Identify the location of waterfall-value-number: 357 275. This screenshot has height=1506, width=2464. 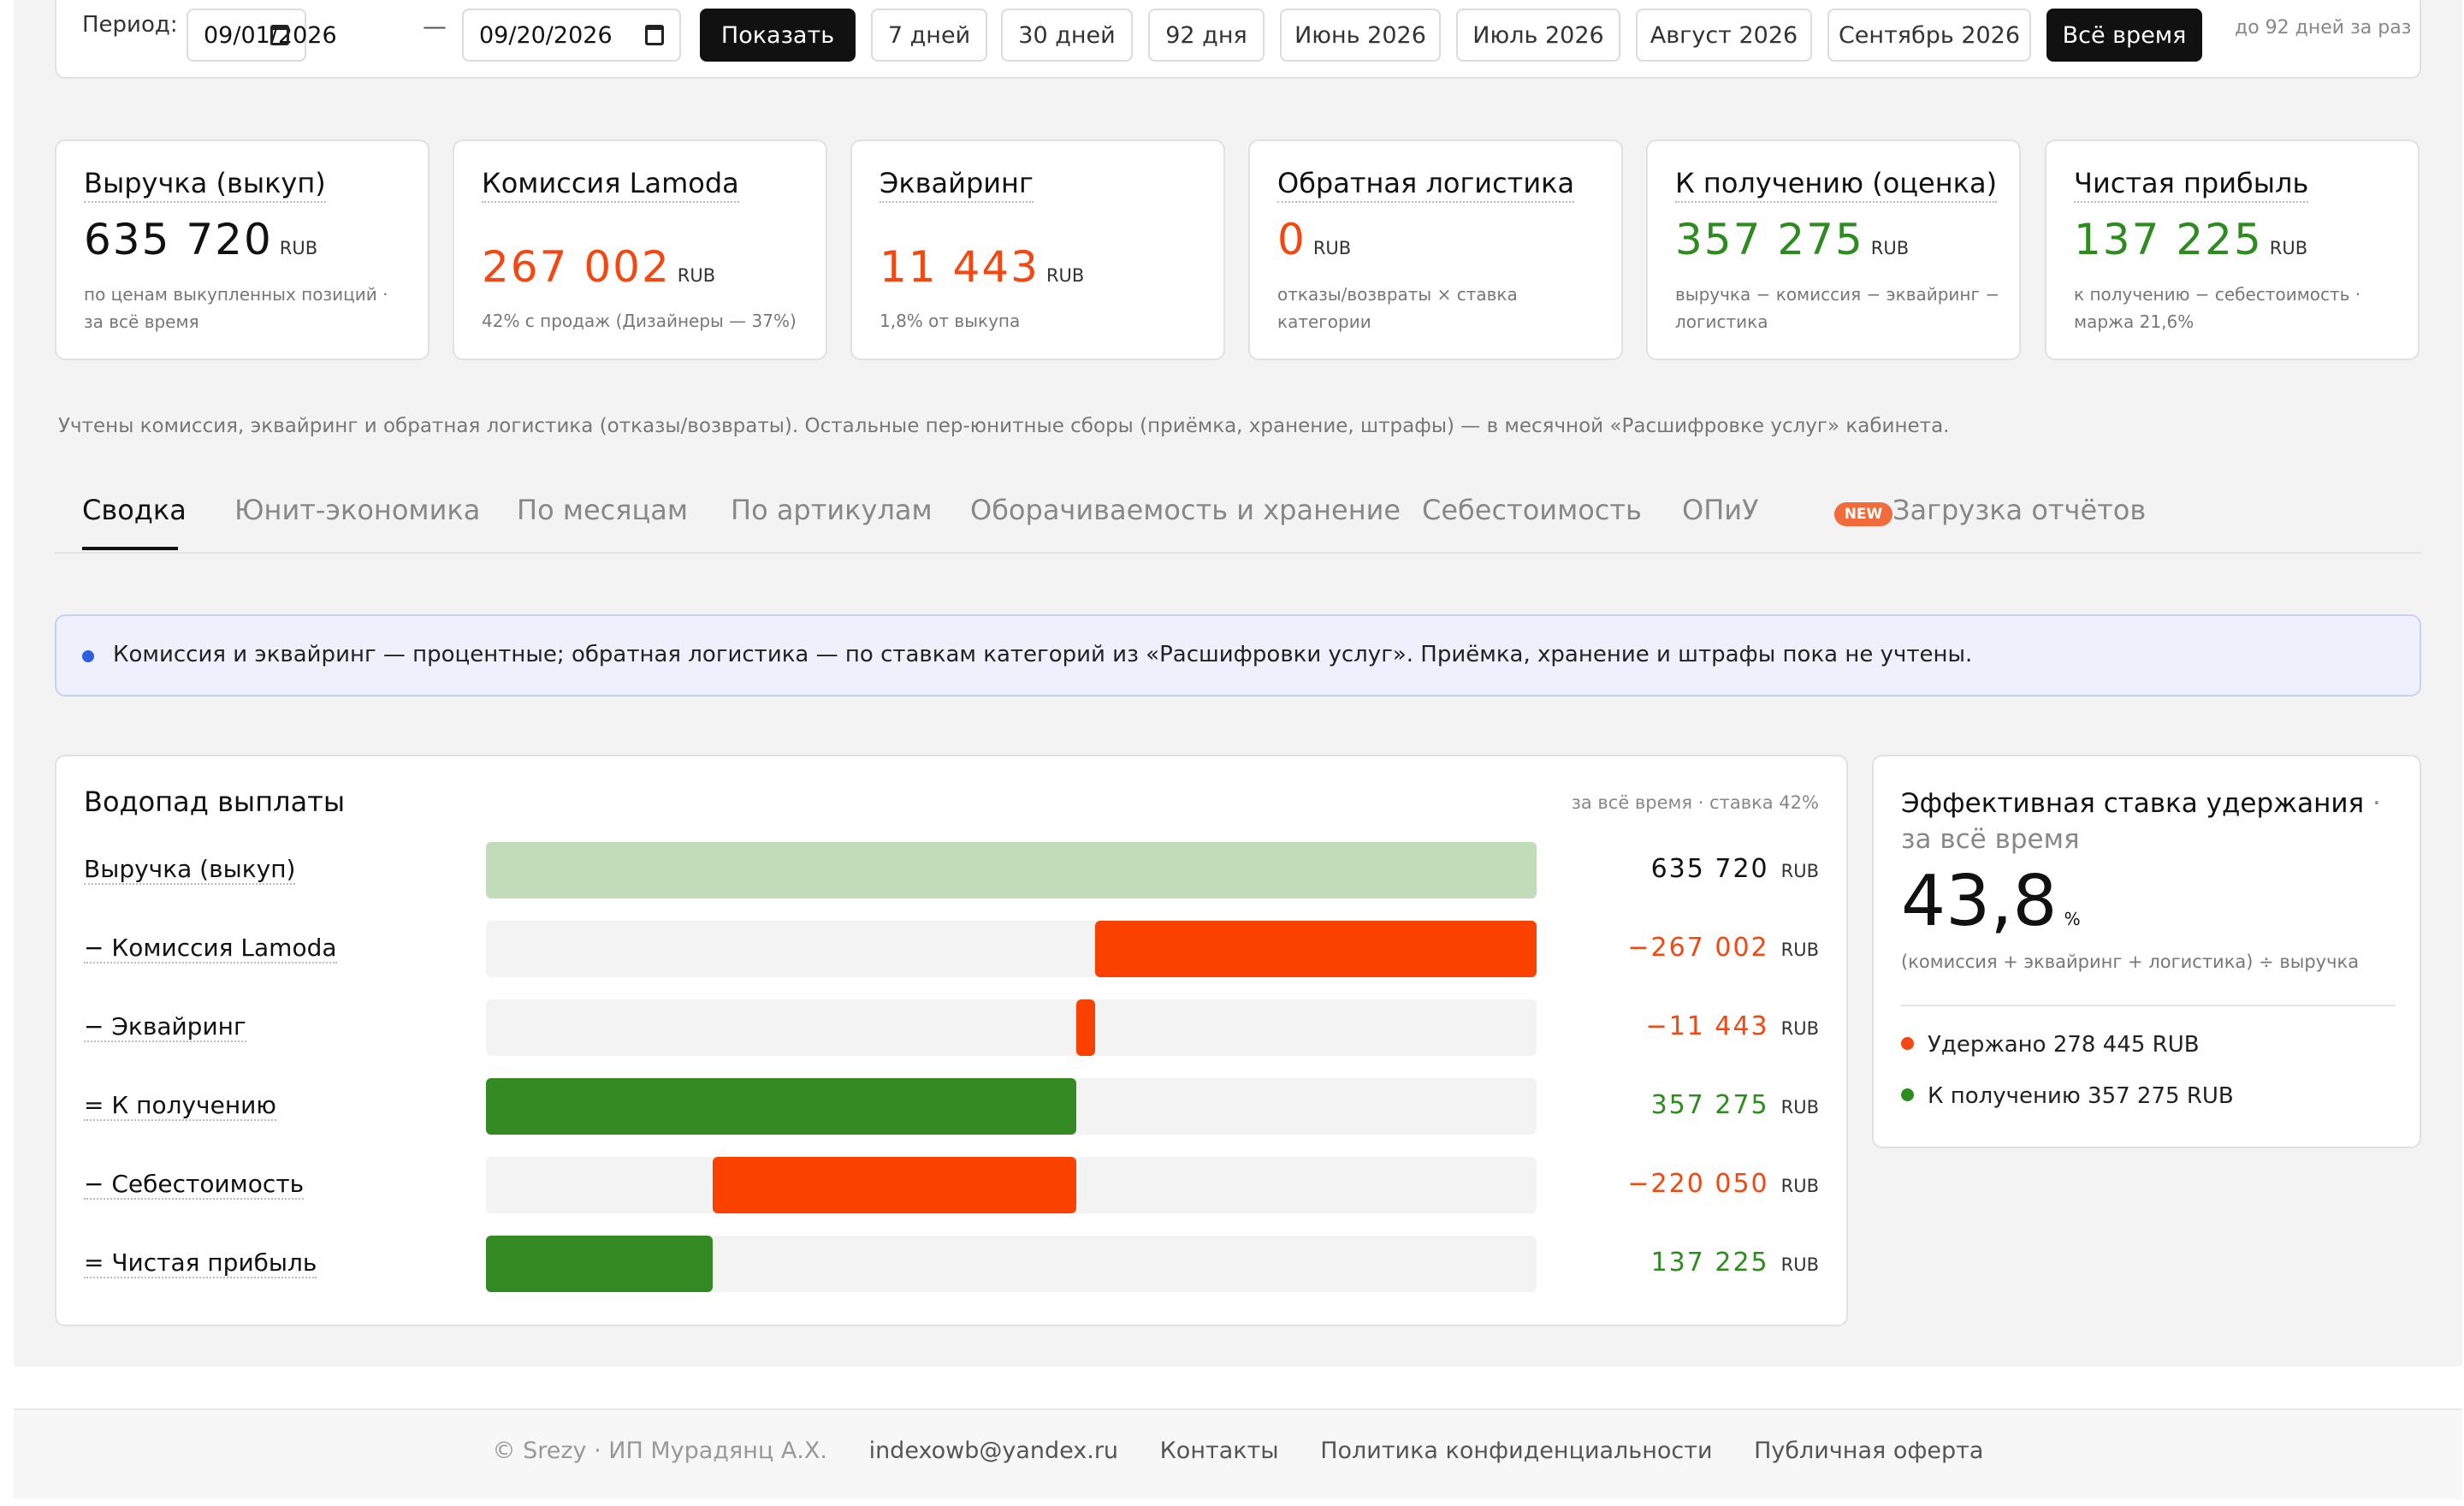
(1709, 1105).